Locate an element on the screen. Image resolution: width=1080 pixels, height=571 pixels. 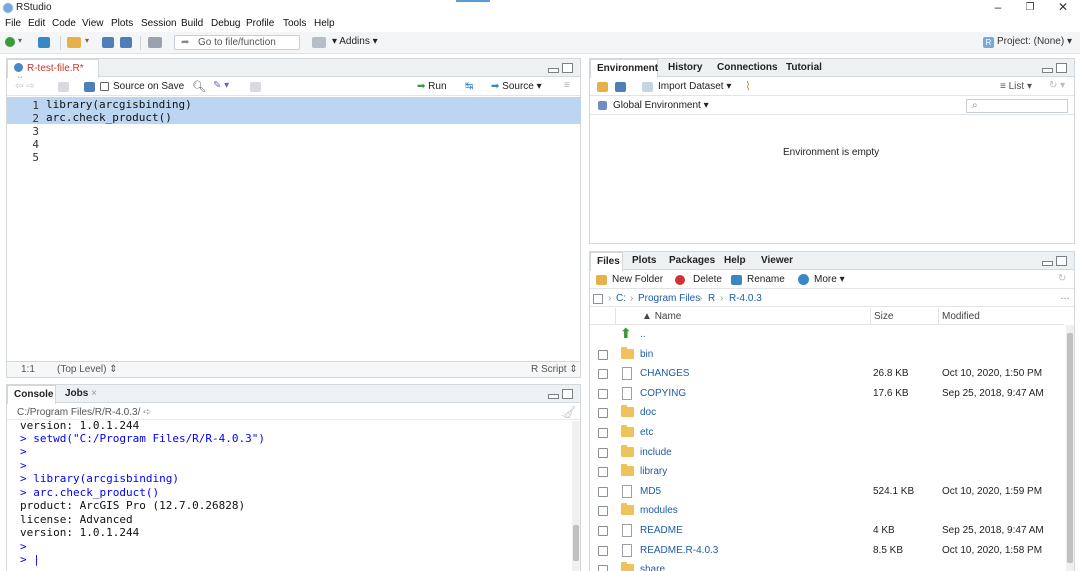
console-minmax-controls is located at coordinates (561, 394).